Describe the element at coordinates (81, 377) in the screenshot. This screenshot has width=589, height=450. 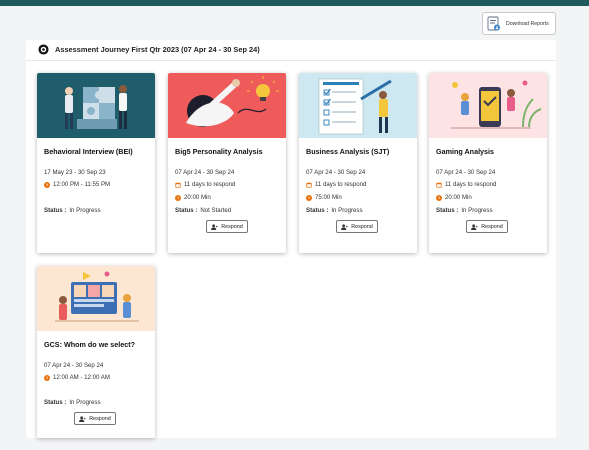
I see `time-text: 12:00 AM - 12:00 AM` at that location.